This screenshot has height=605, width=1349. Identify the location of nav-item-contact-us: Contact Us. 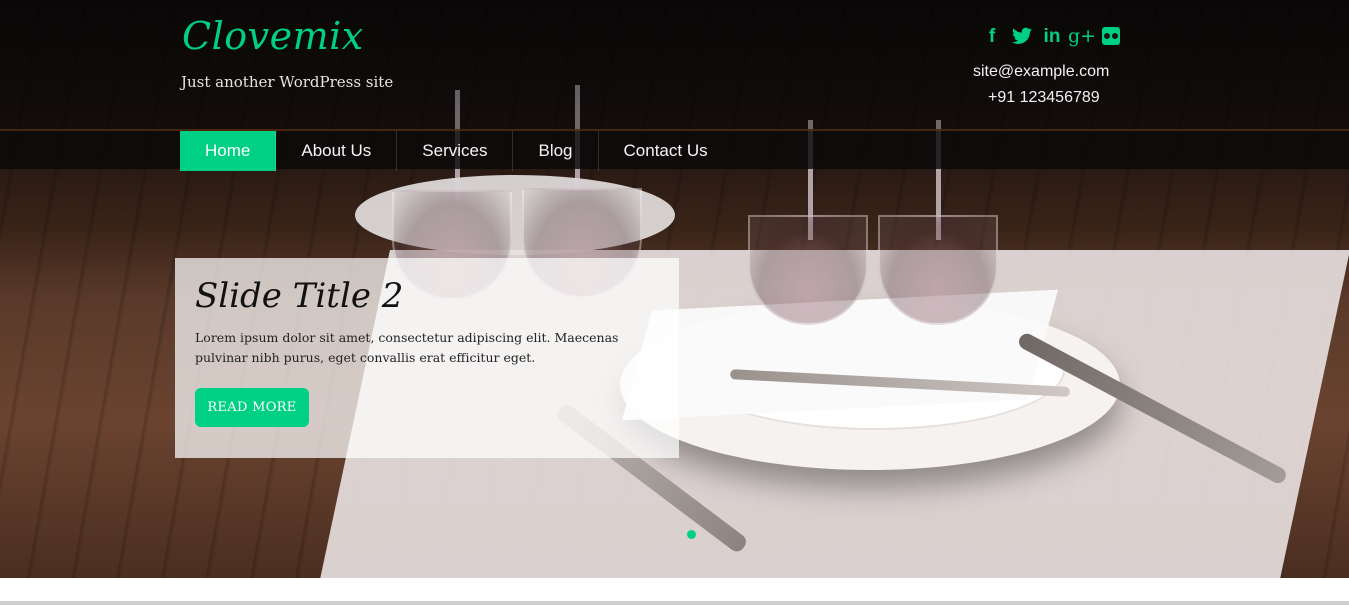
(666, 151).